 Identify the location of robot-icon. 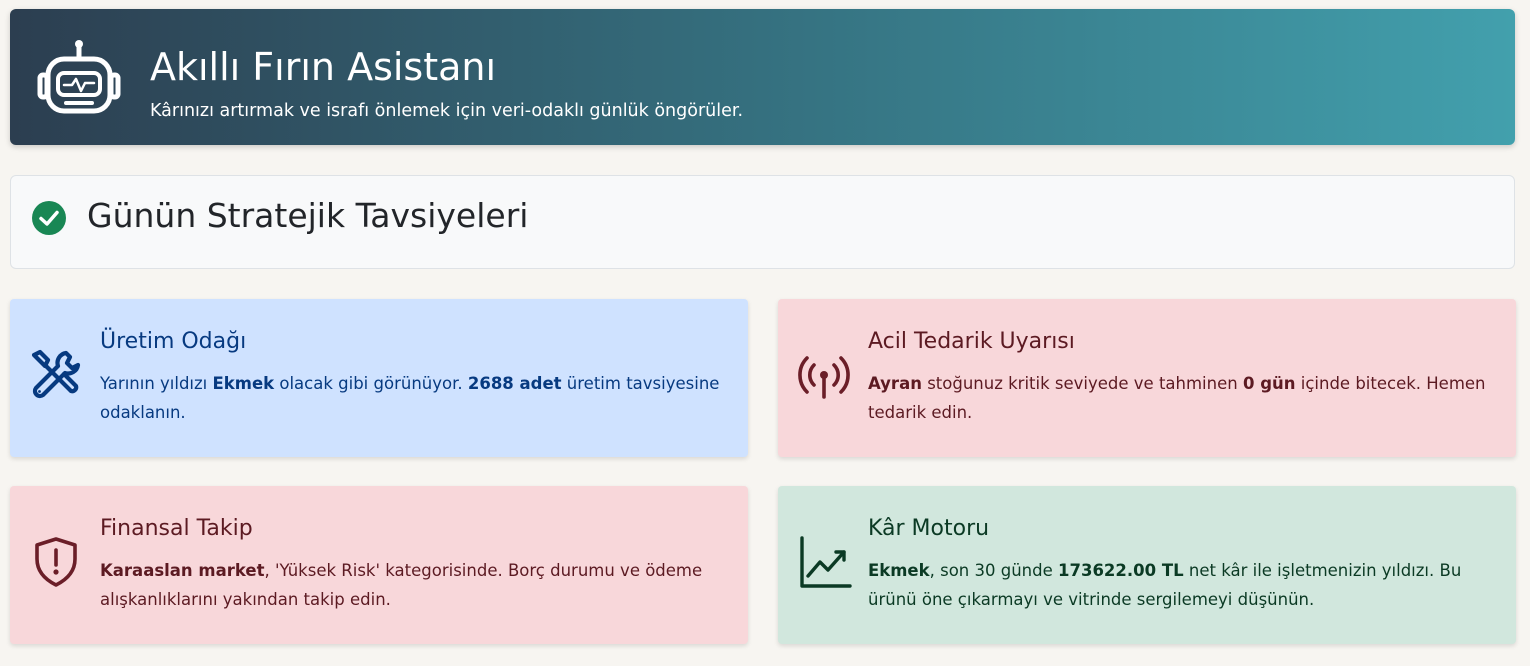
(79, 77).